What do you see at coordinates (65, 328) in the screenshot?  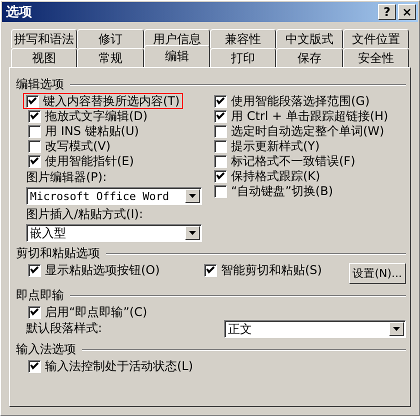 I see `field-label: 默认段落样式:` at bounding box center [65, 328].